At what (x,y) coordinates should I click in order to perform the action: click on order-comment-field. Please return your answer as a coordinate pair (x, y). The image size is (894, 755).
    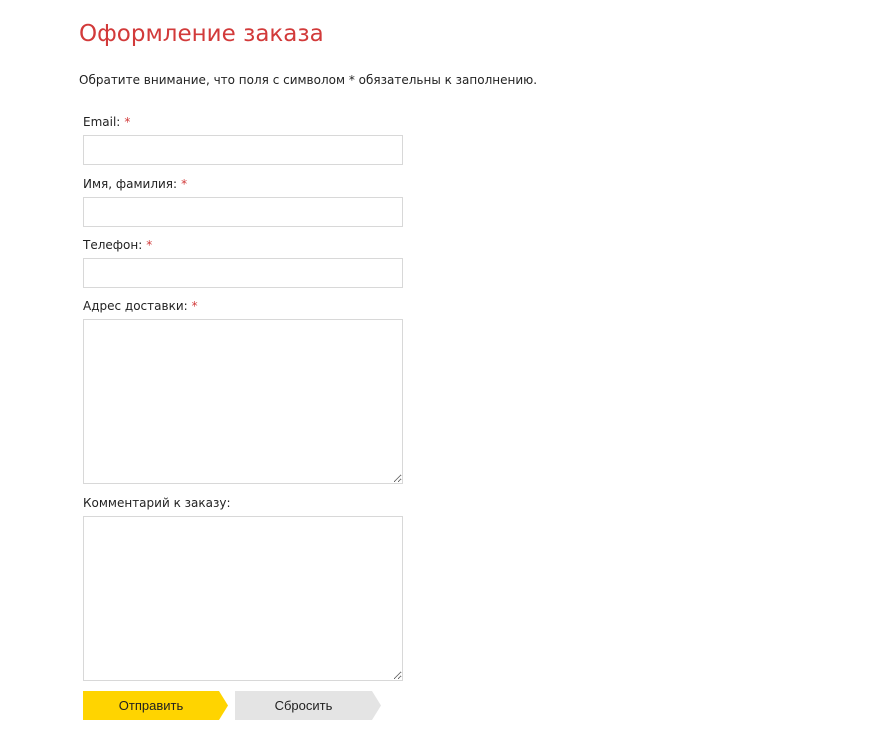
    Looking at the image, I should click on (243, 598).